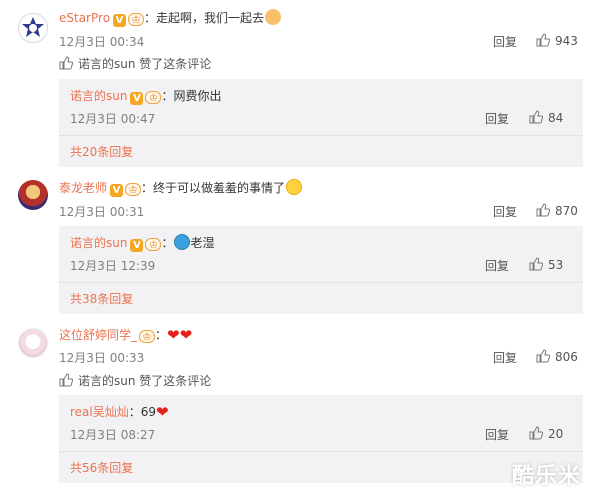 This screenshot has height=494, width=595. What do you see at coordinates (546, 264) in the screenshot?
I see `like-button: 53` at bounding box center [546, 264].